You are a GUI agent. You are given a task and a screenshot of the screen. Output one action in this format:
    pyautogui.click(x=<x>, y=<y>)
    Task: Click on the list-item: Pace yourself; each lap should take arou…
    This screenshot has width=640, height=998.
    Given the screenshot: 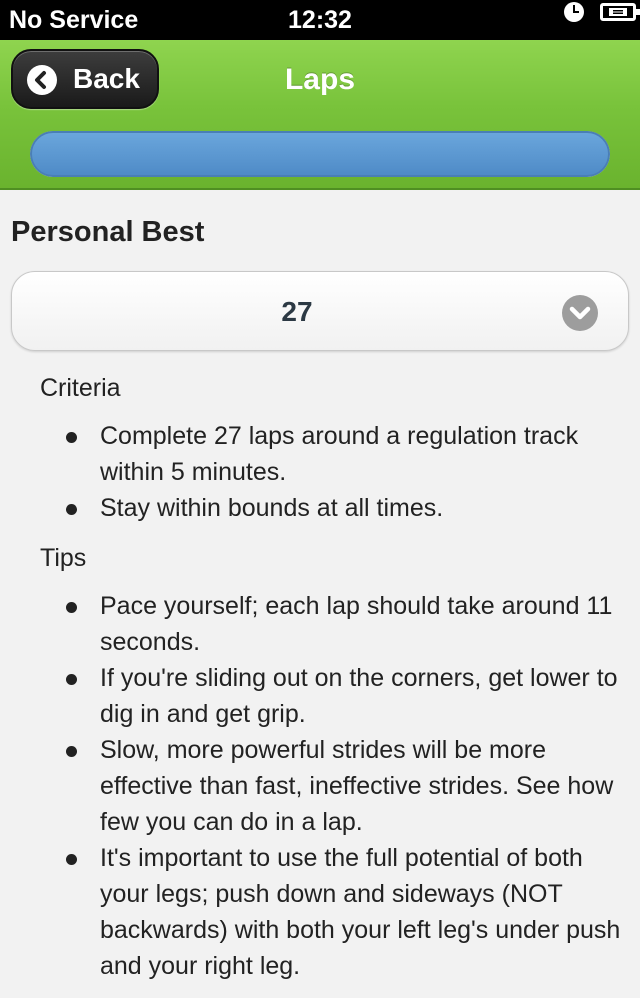 What is the action you would take?
    pyautogui.click(x=348, y=624)
    